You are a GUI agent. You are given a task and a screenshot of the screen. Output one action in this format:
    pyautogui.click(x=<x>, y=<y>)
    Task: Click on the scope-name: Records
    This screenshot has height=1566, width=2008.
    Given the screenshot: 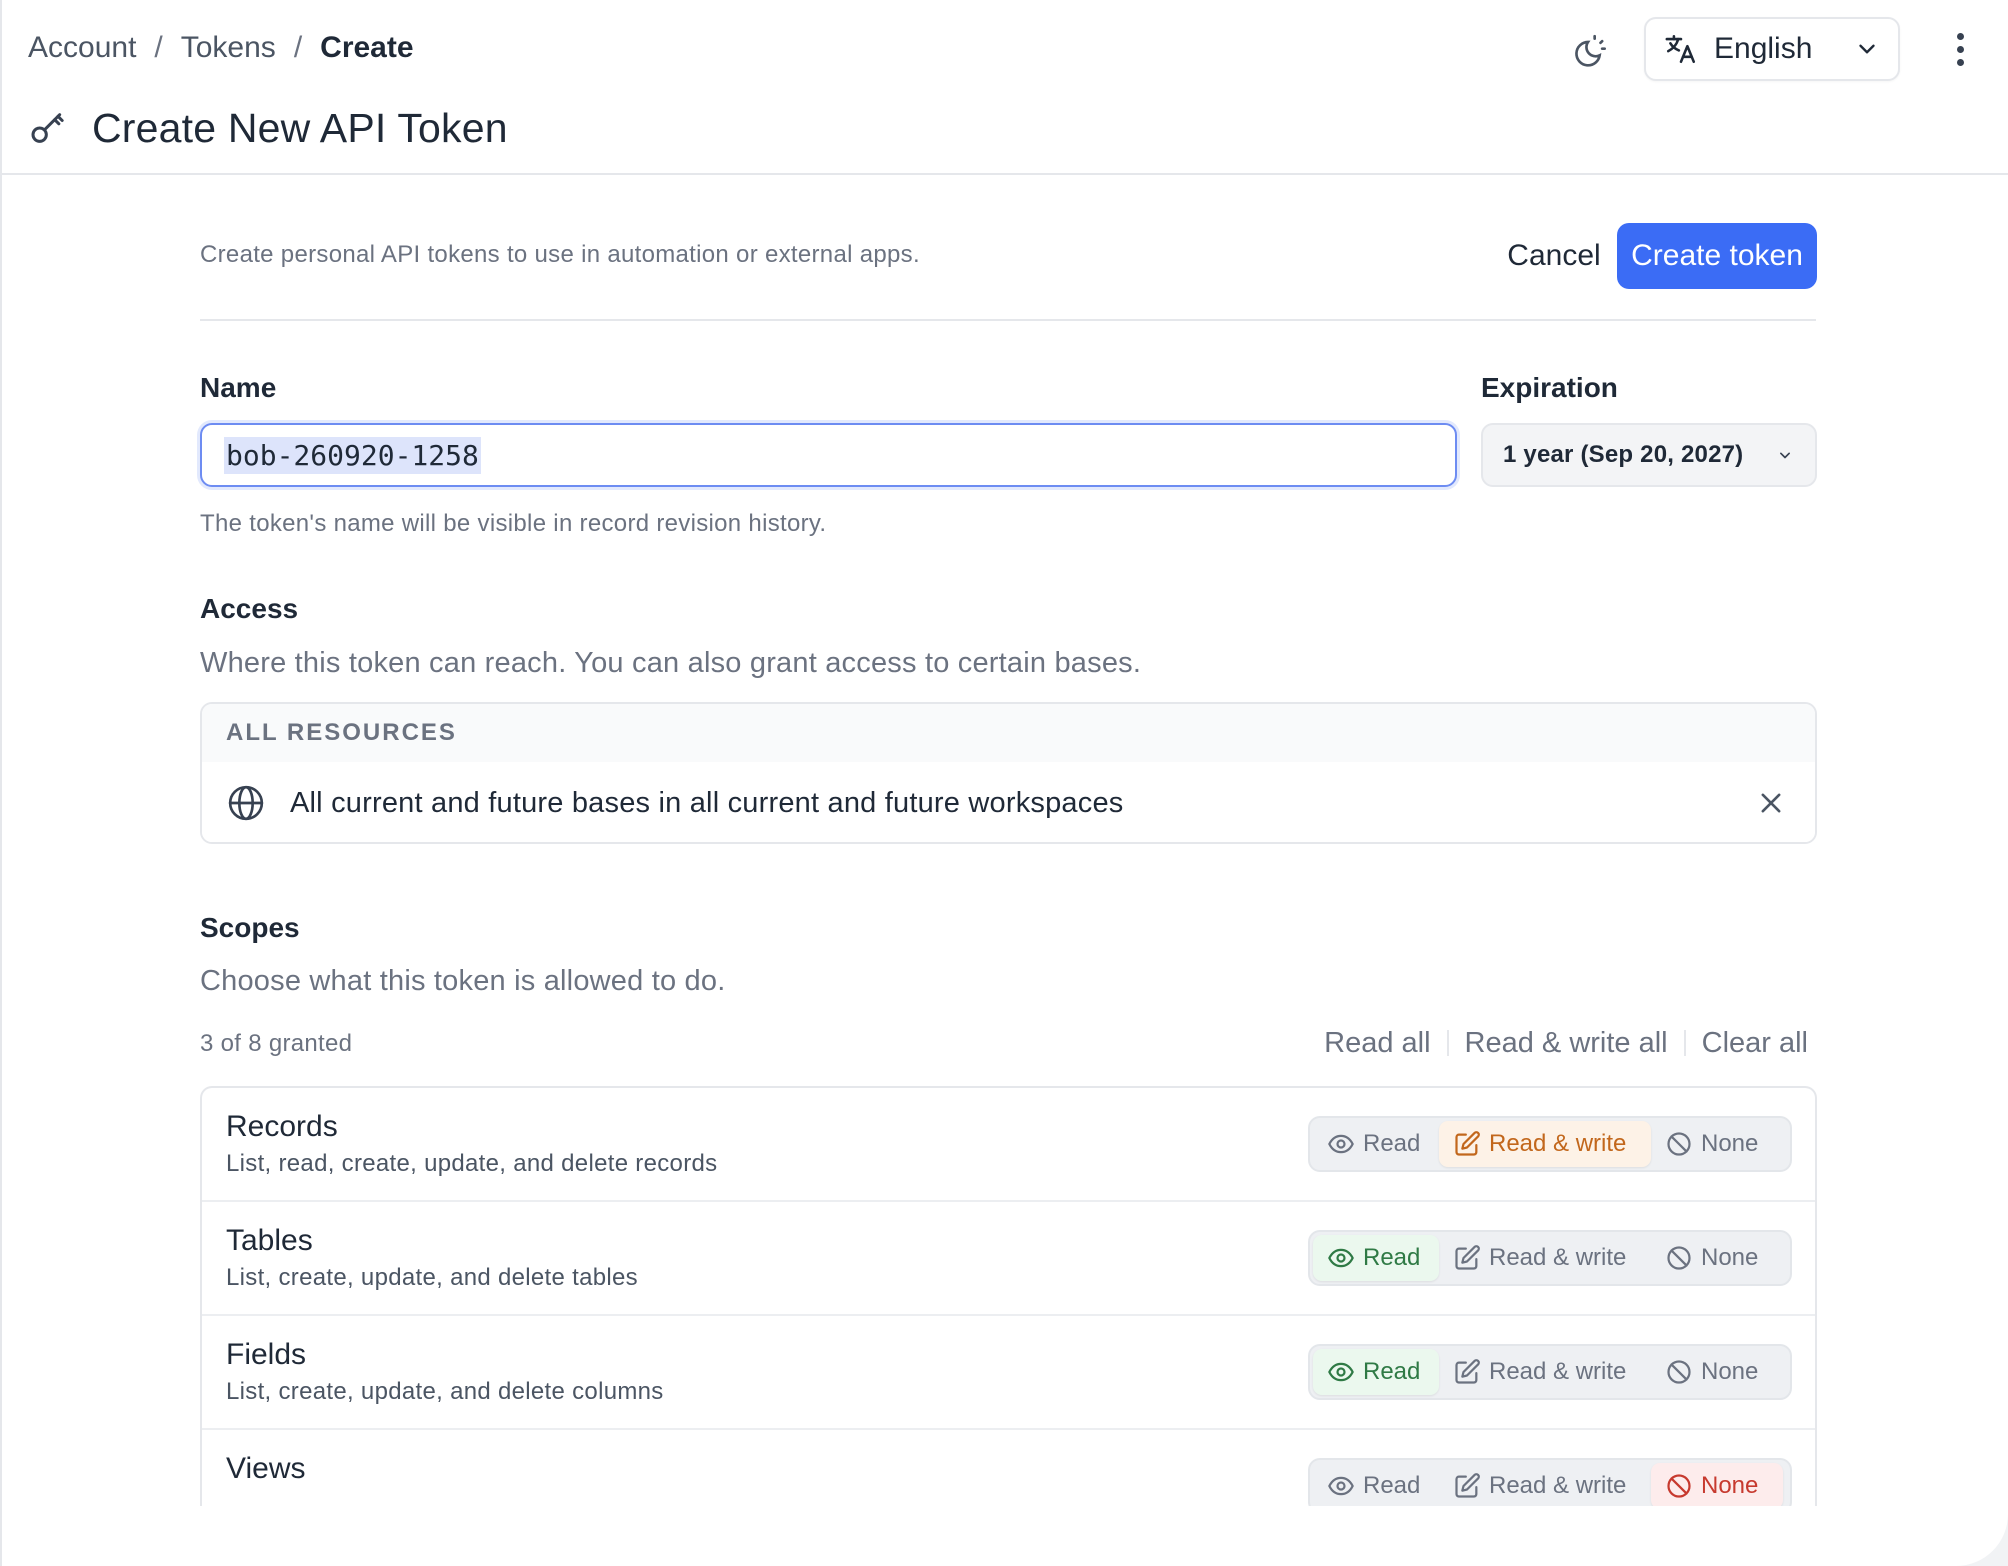 What is the action you would take?
    pyautogui.click(x=282, y=1126)
    